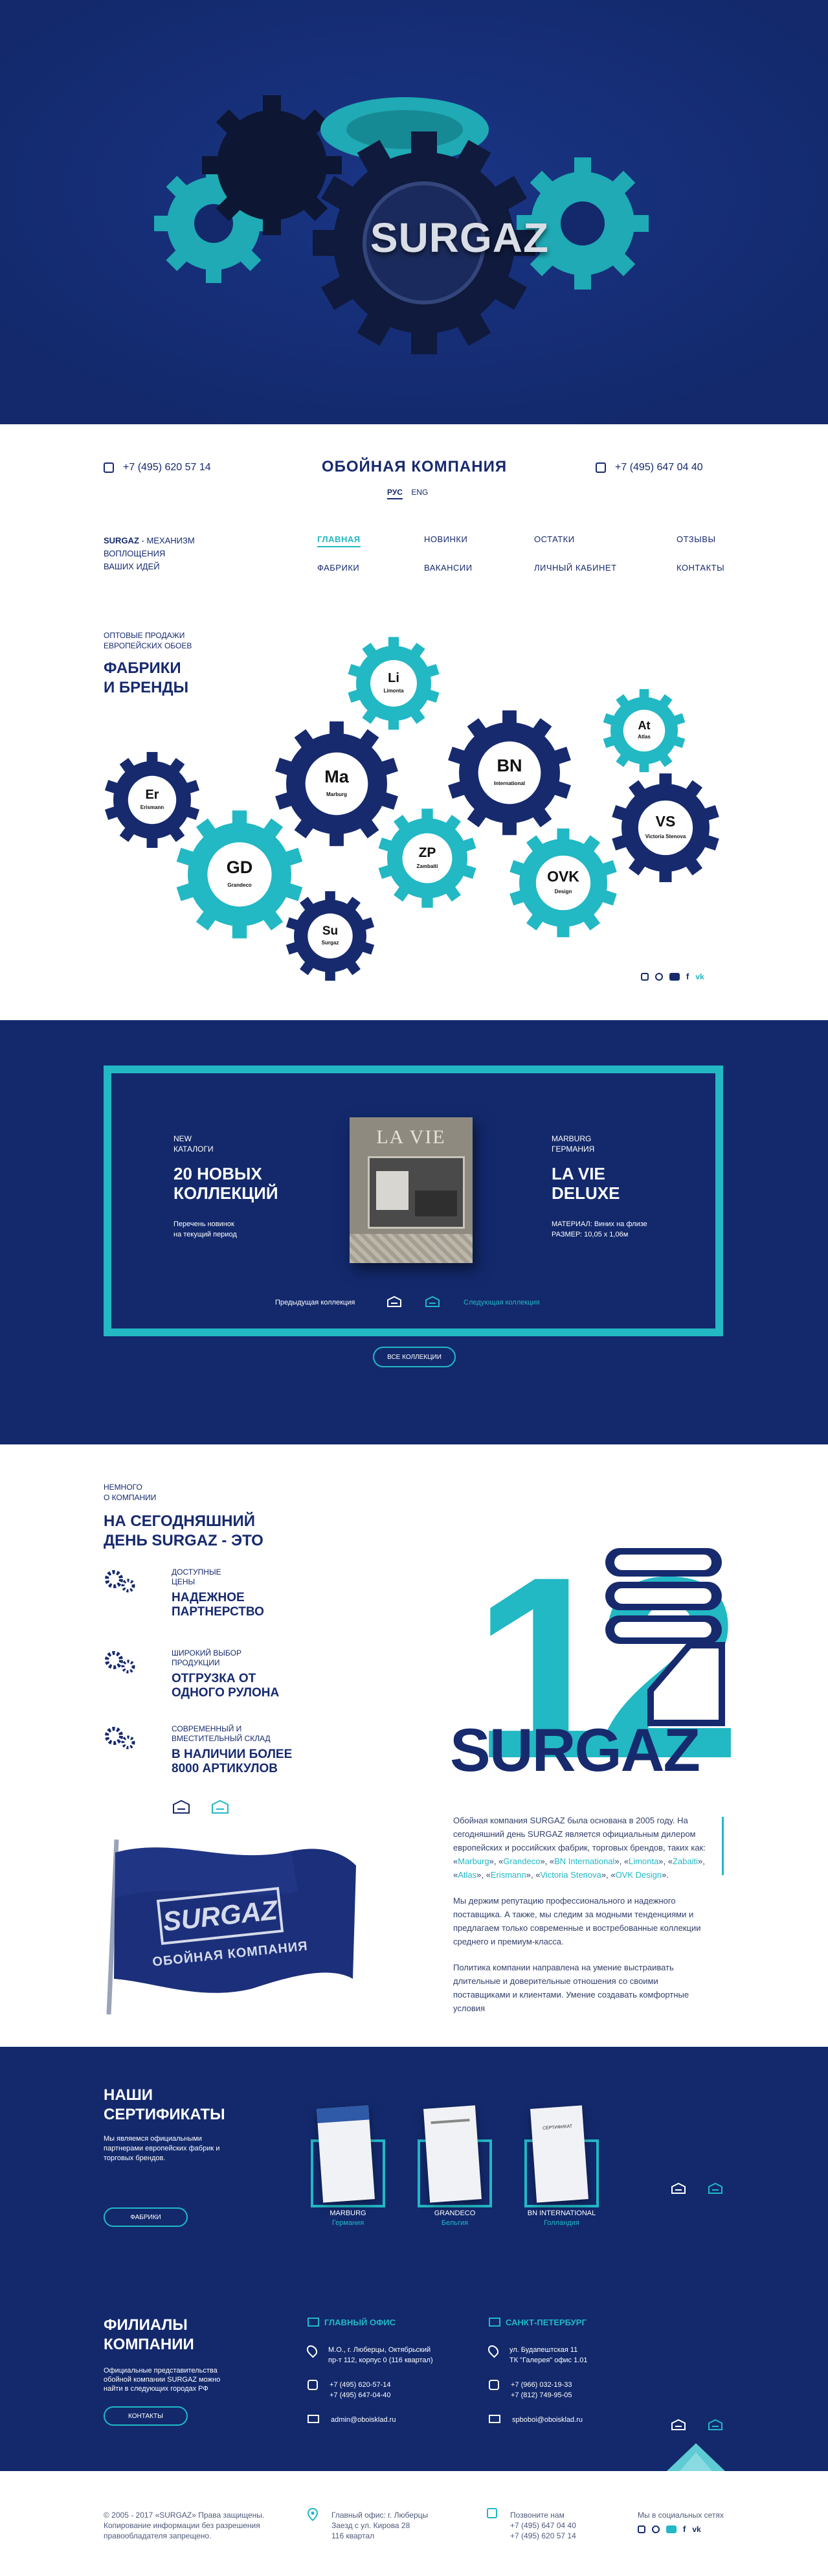 The width and height of the screenshot is (828, 2576). What do you see at coordinates (685, 1861) in the screenshot?
I see `link-zabaiti: Zabaiti` at bounding box center [685, 1861].